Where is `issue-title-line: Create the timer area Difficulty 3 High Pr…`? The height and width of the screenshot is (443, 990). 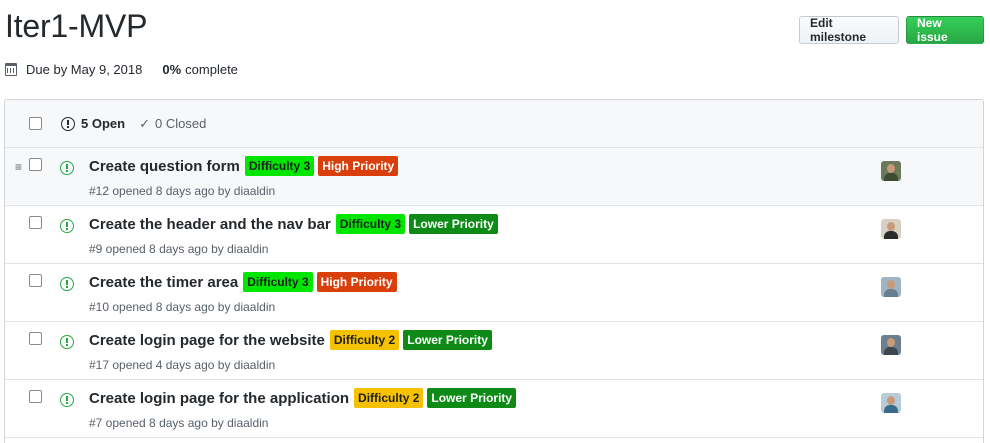 issue-title-line: Create the timer area Difficulty 3 High Pr… is located at coordinates (245, 282).